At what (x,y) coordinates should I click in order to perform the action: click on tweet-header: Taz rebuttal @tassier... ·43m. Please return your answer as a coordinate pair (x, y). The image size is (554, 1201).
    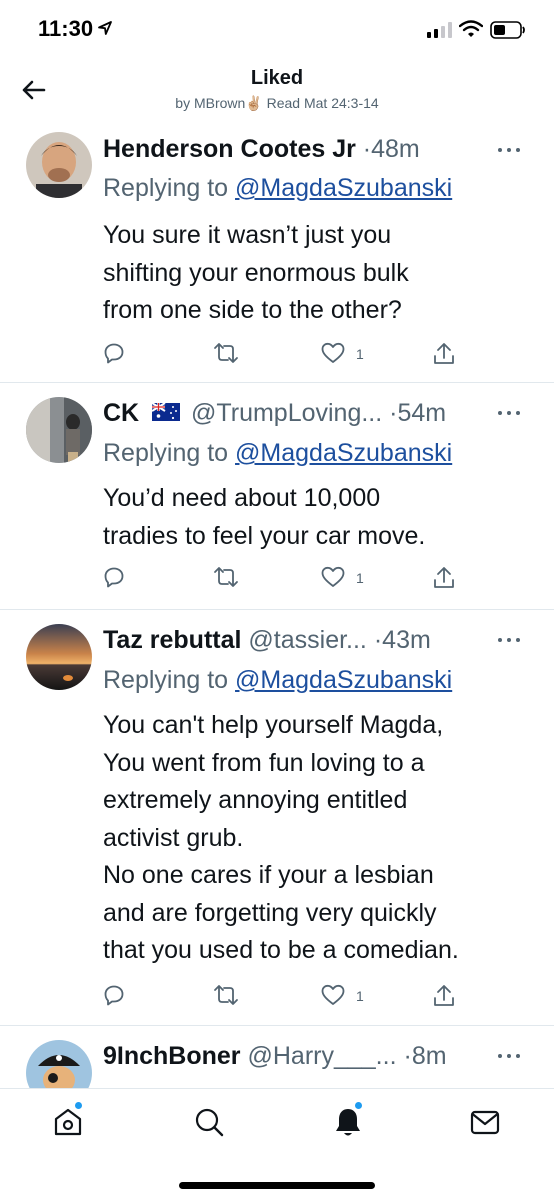
    Looking at the image, I should click on (313, 640).